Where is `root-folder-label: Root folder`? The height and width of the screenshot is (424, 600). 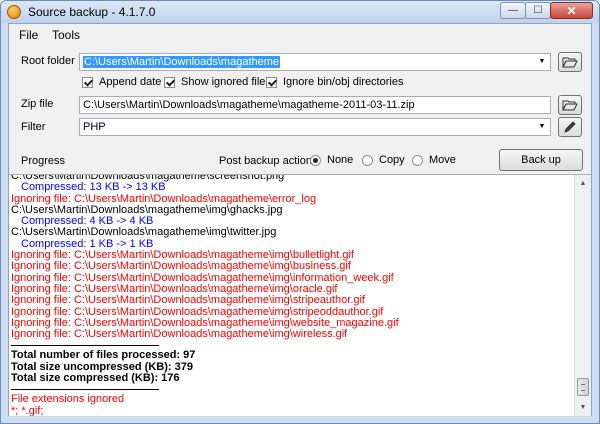
root-folder-label: Root folder is located at coordinates (48, 61).